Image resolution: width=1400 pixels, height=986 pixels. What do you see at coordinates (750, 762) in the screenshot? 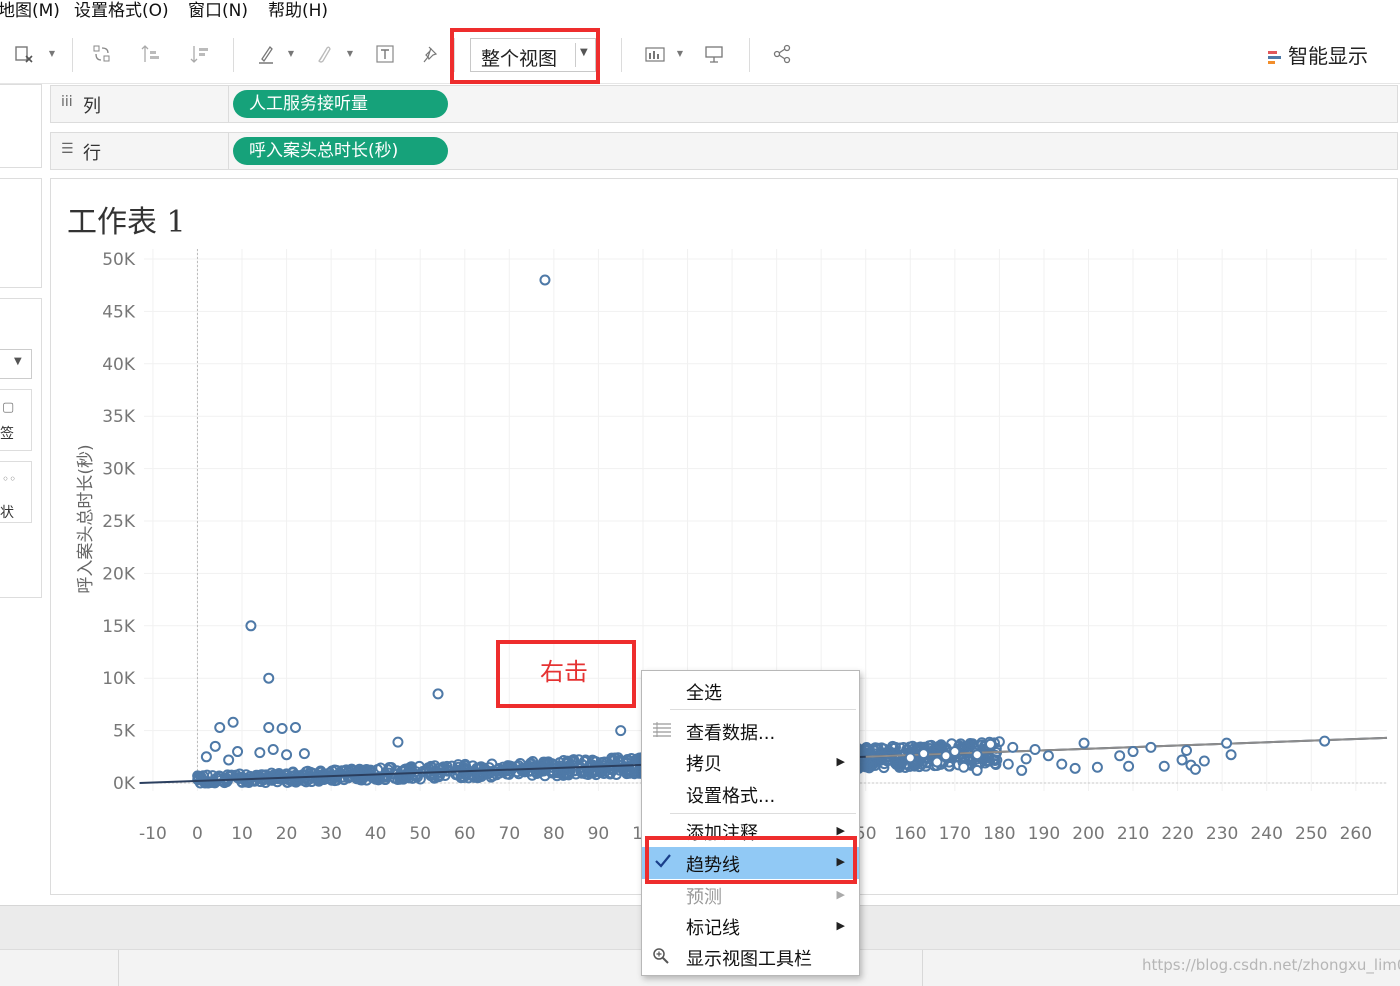
I see `menu-item-copy: 拷贝 ▶` at bounding box center [750, 762].